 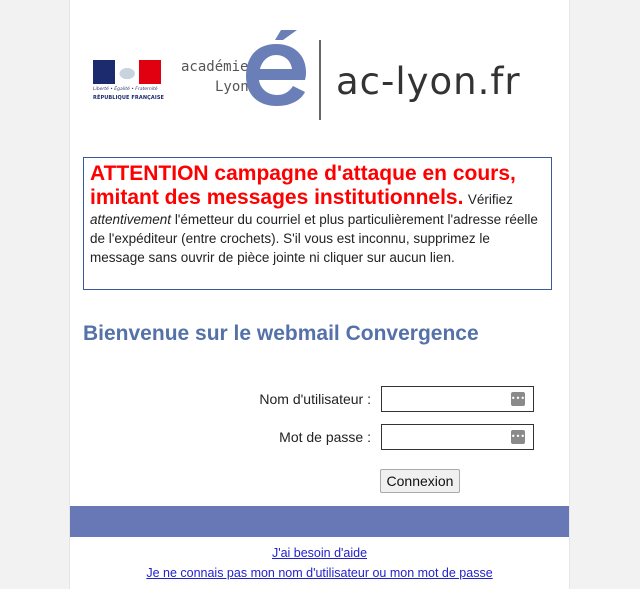 I want to click on password-field-wrapper: •••, so click(x=457, y=437).